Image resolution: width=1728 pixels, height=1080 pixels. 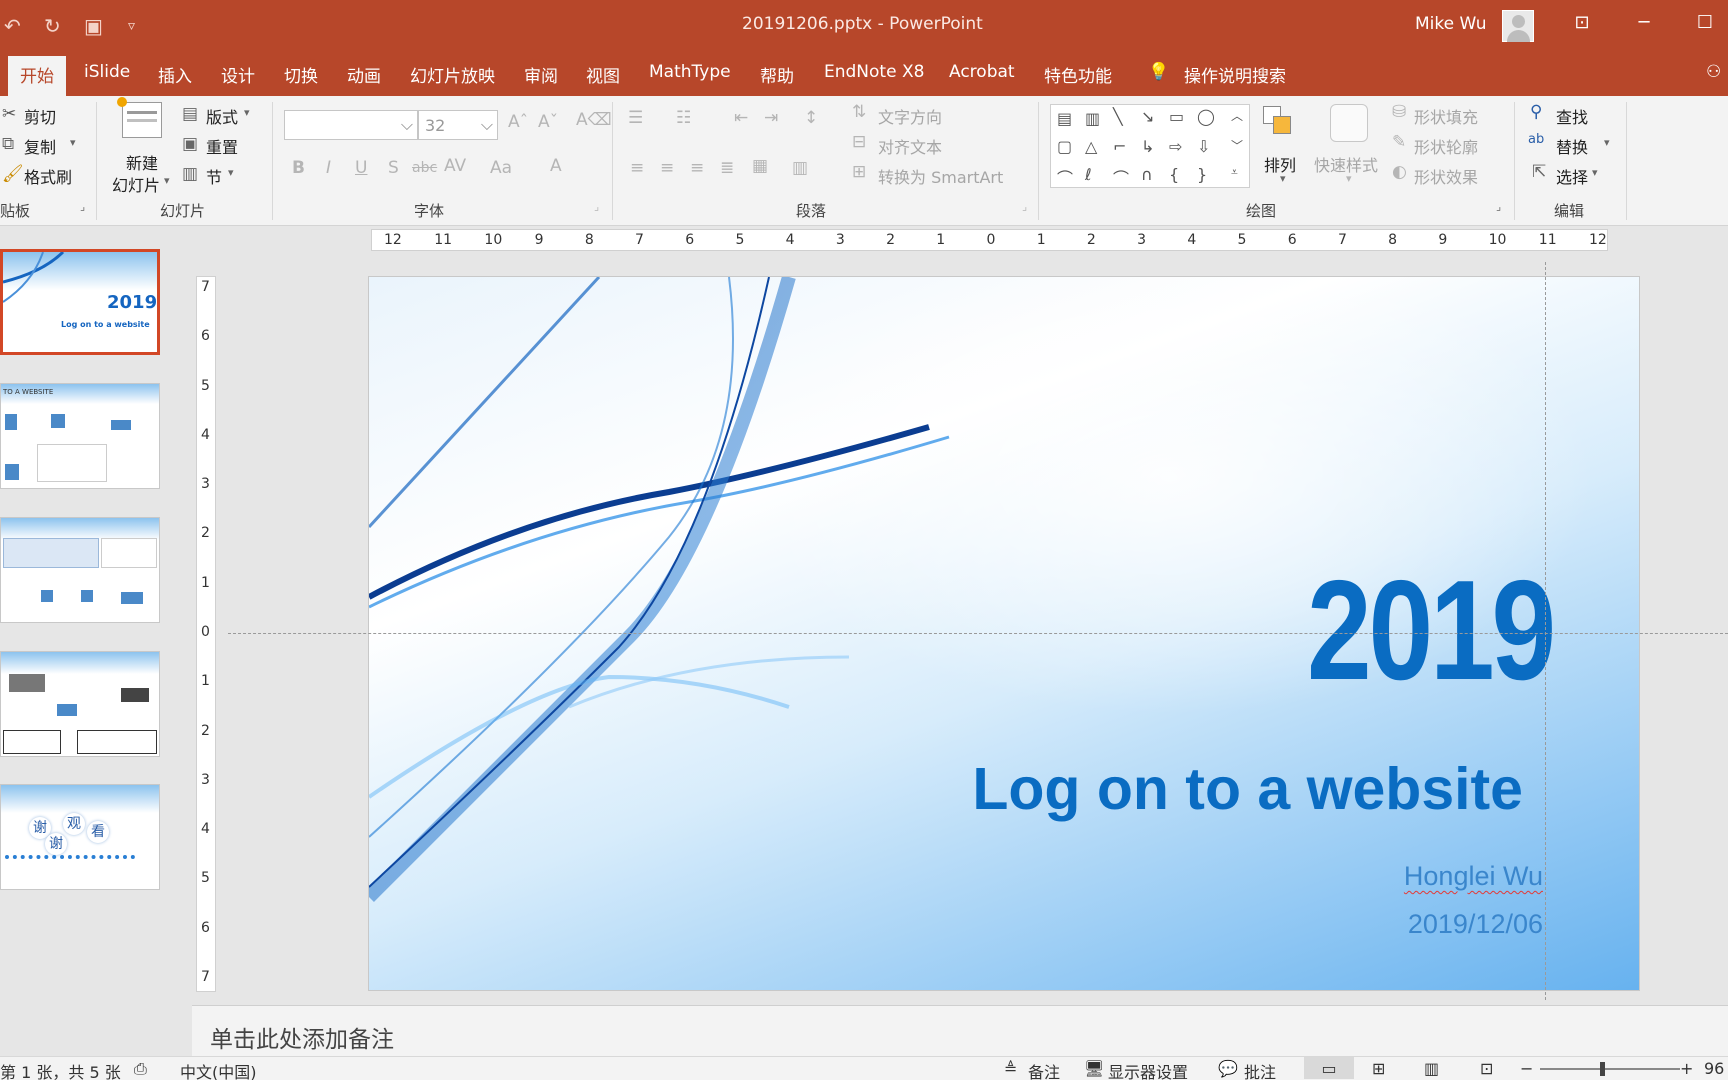 I want to click on align-text-button: 对齐文本, so click(x=910, y=146).